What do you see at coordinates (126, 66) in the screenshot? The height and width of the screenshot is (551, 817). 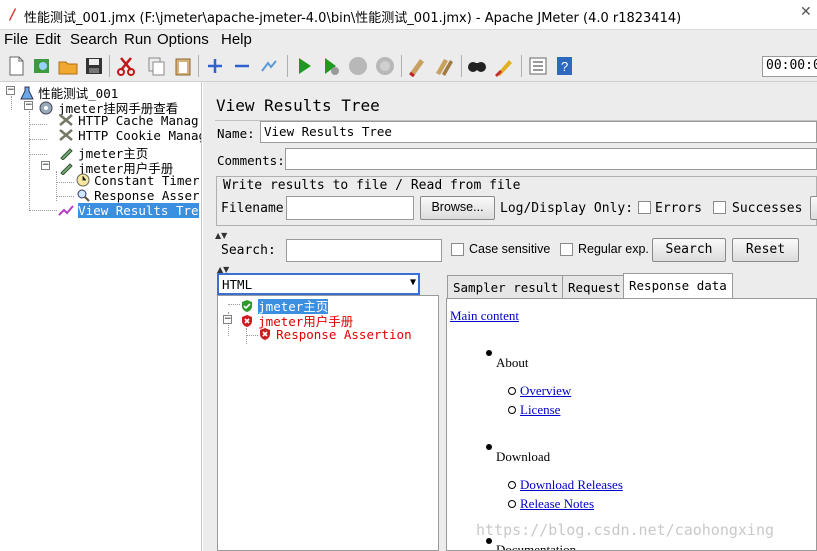 I see `cut-icon` at bounding box center [126, 66].